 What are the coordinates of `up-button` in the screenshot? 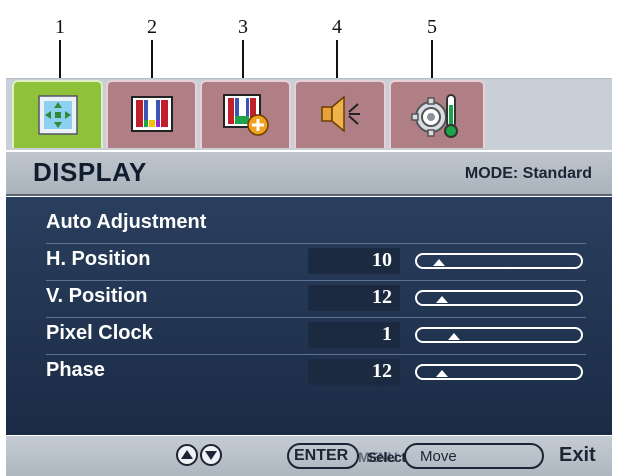 It's located at (187, 455).